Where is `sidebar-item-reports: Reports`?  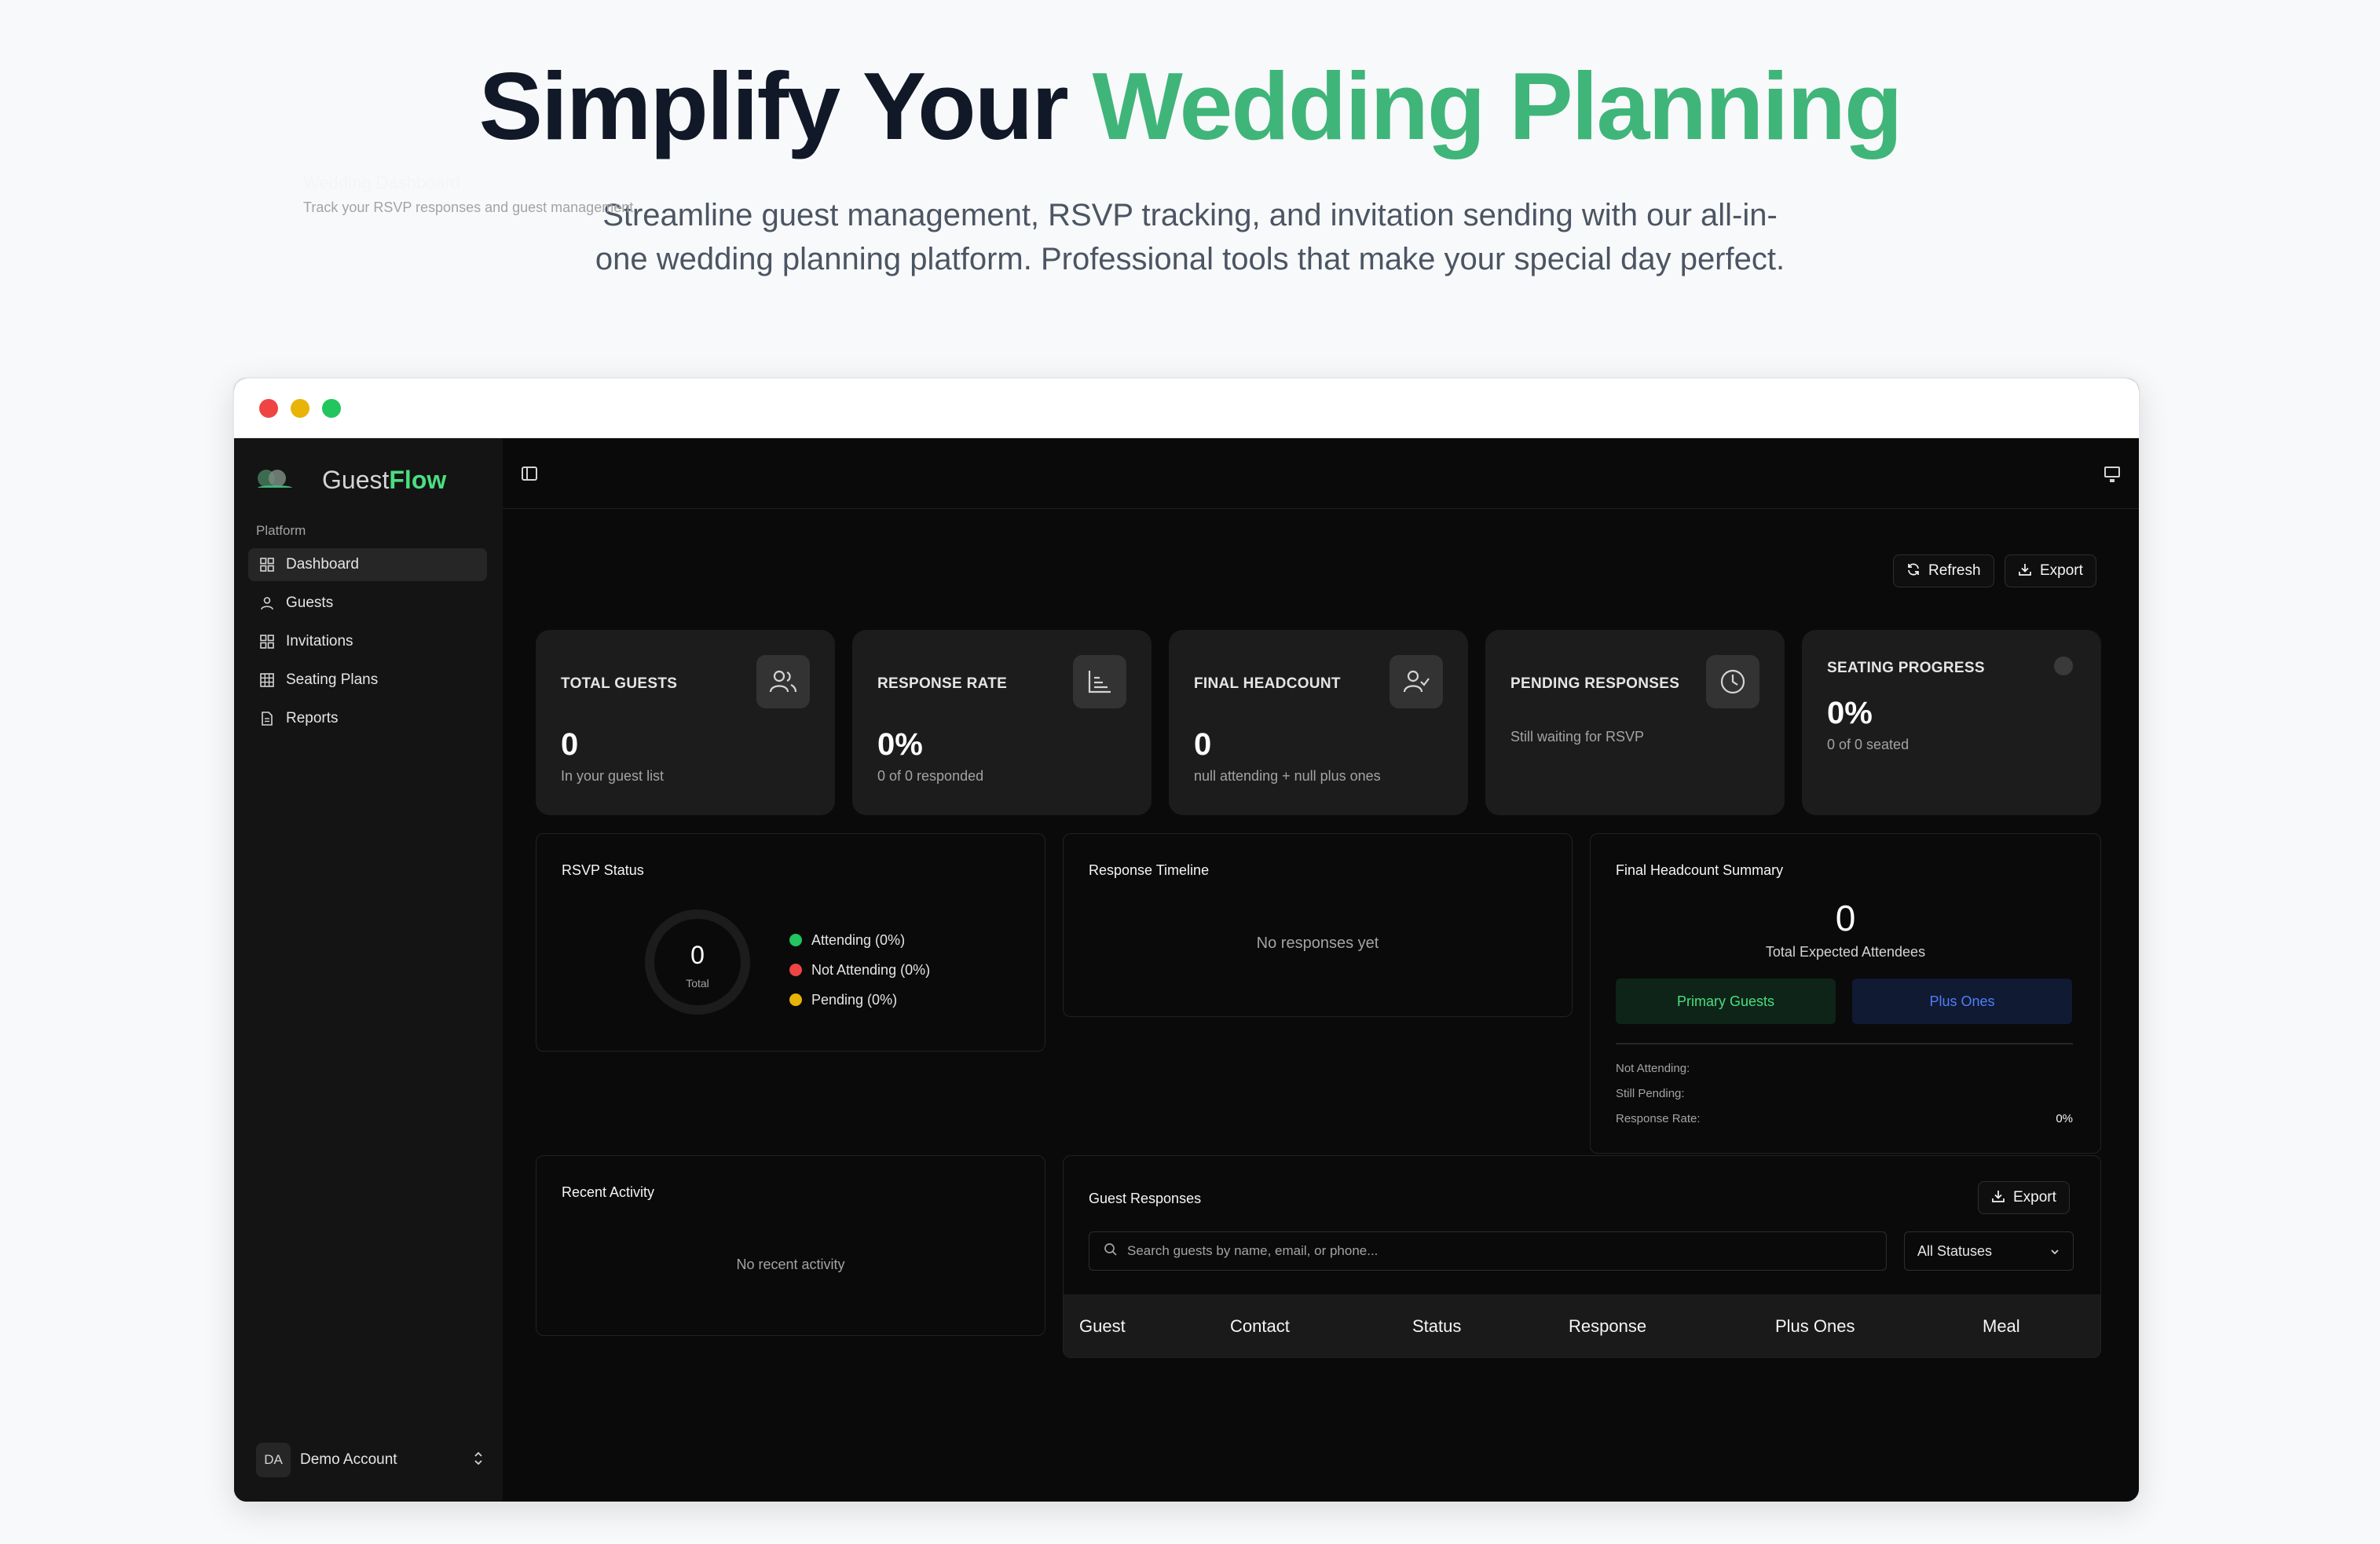
sidebar-item-reports: Reports is located at coordinates (367, 718).